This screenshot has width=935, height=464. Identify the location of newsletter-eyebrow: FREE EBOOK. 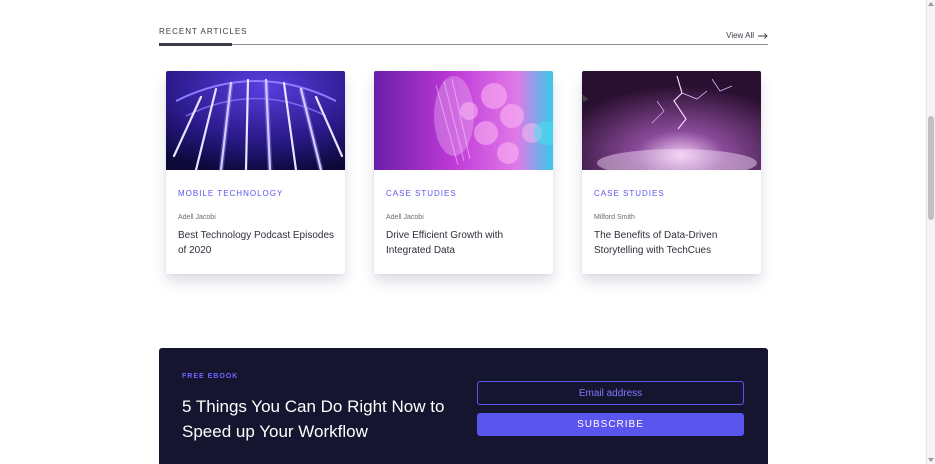
(210, 376).